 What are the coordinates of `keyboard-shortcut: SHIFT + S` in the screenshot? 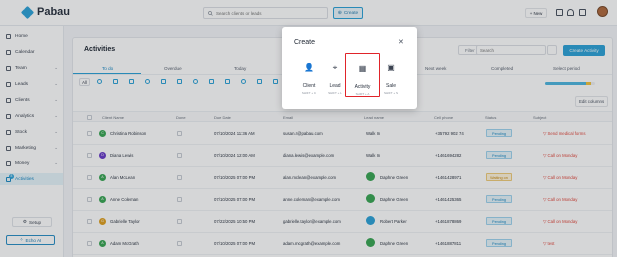 It's located at (391, 93).